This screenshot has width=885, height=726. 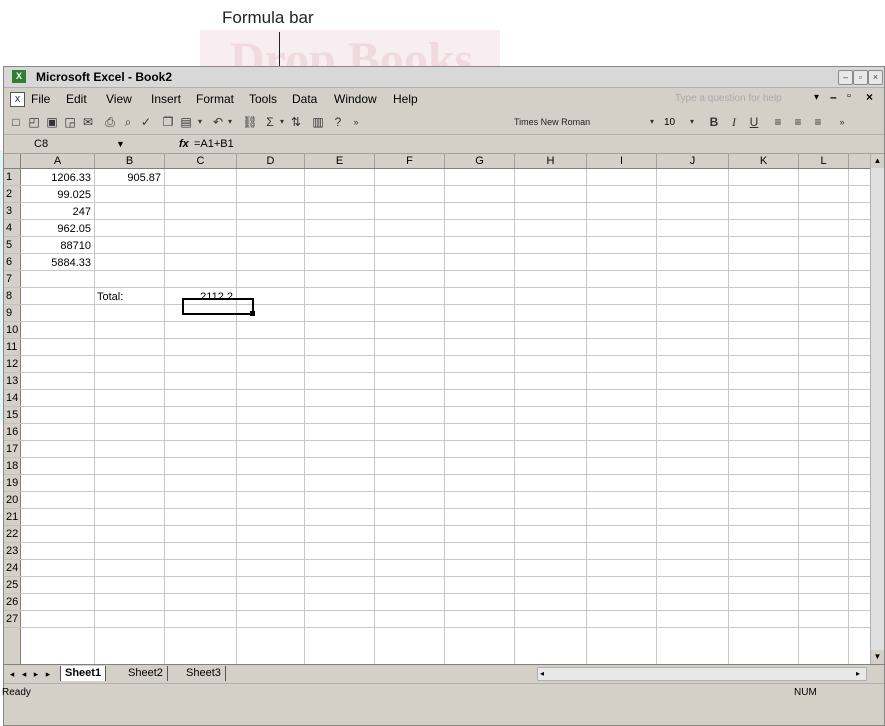 What do you see at coordinates (444, 673) in the screenshot?
I see `sheet-tabs-bar: ◂ ◂ ▸ ▸ Sheet1 Sheet2 Sheet3 ◂ ▸` at bounding box center [444, 673].